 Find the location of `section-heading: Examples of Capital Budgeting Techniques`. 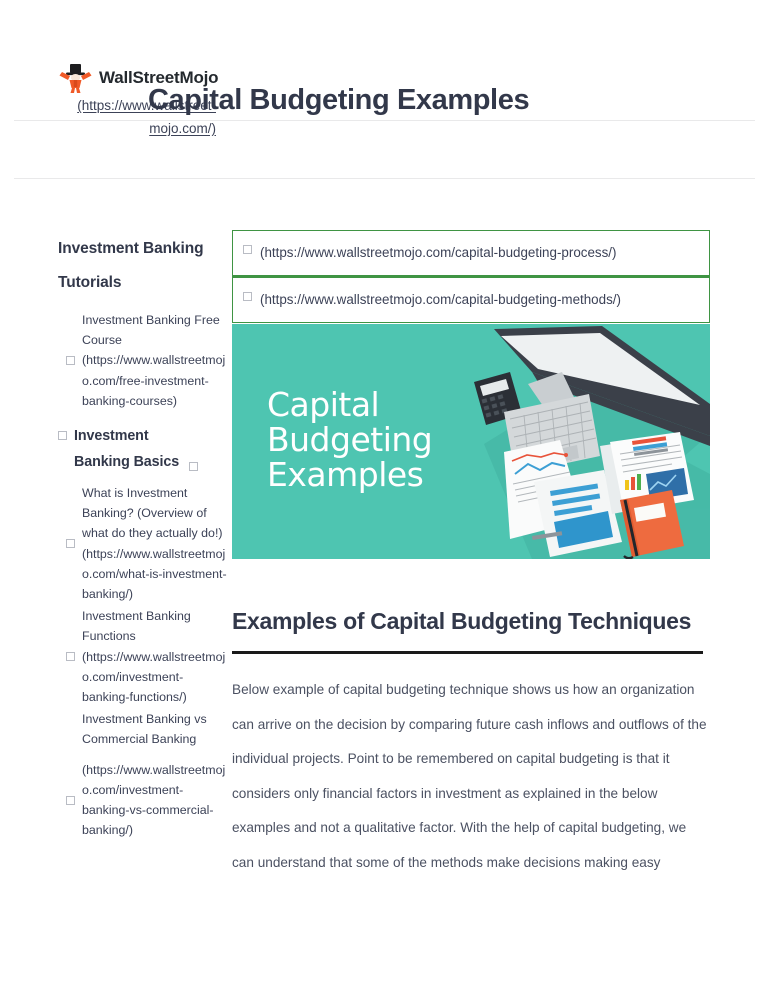

section-heading: Examples of Capital Budgeting Techniques is located at coordinates (462, 621).